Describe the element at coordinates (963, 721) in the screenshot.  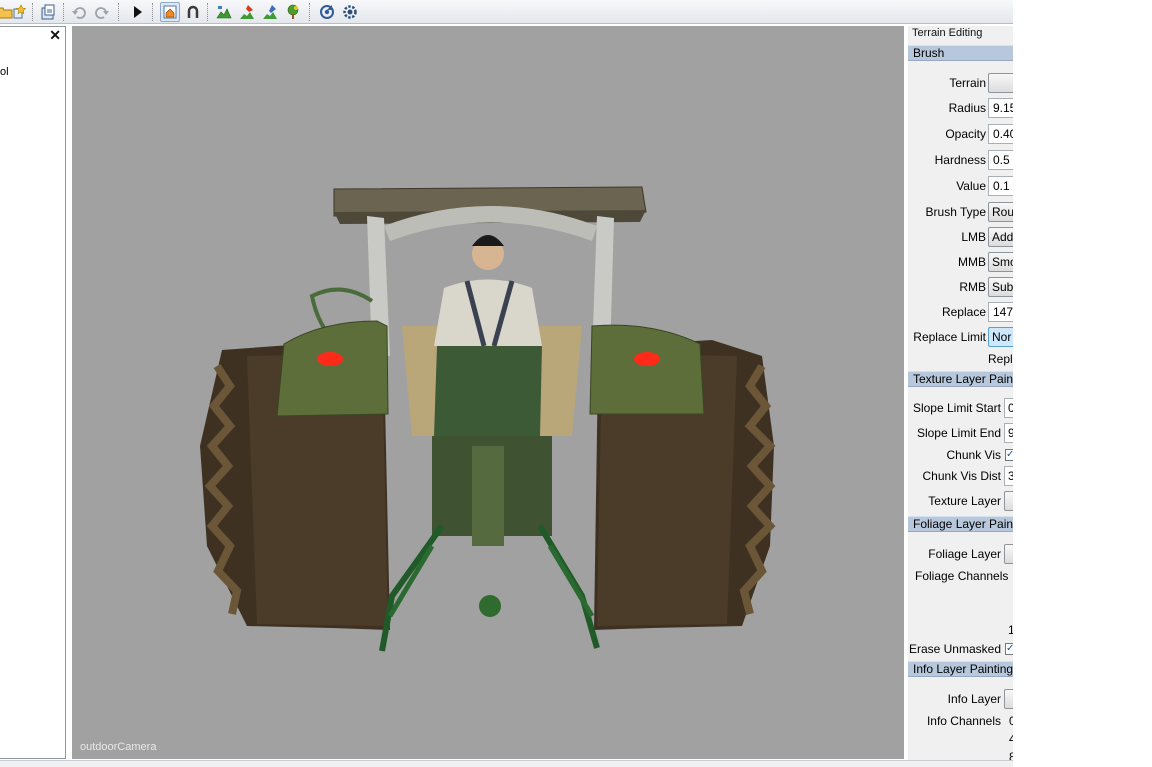
I see `info-channels-label: Info Channels` at that location.